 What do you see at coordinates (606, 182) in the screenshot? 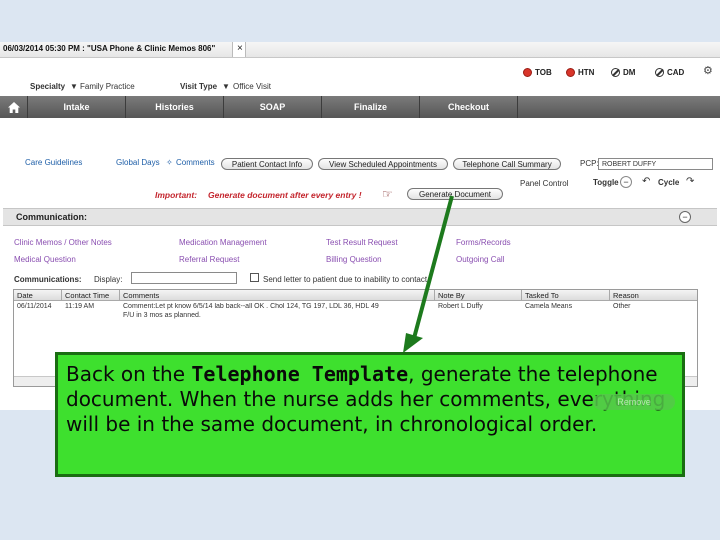
I see `toggle-button: Toggle` at bounding box center [606, 182].